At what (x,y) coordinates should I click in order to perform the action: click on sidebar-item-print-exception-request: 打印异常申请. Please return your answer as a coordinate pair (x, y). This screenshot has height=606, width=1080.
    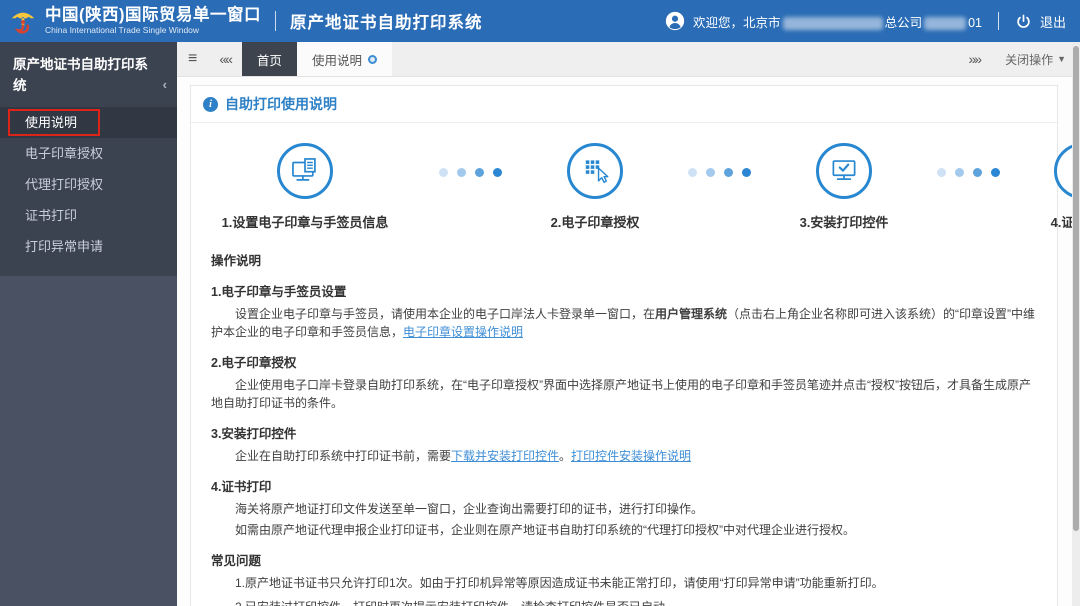
    Looking at the image, I should click on (88, 246).